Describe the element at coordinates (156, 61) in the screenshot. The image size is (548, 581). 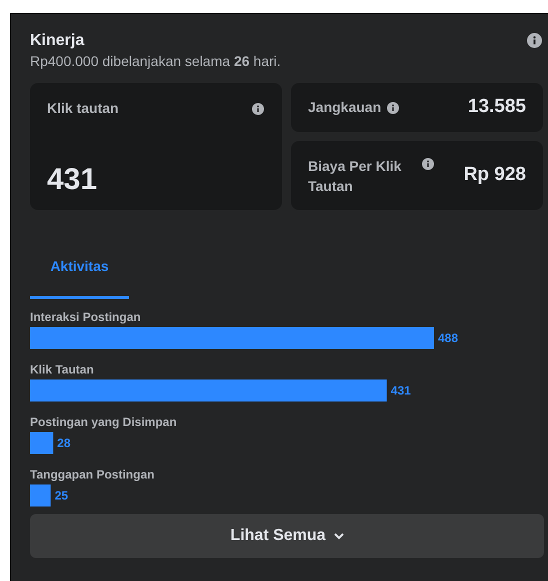
I see `panel-subtitle: Rp400.000 dibelanjakan selama 26 hari.` at that location.